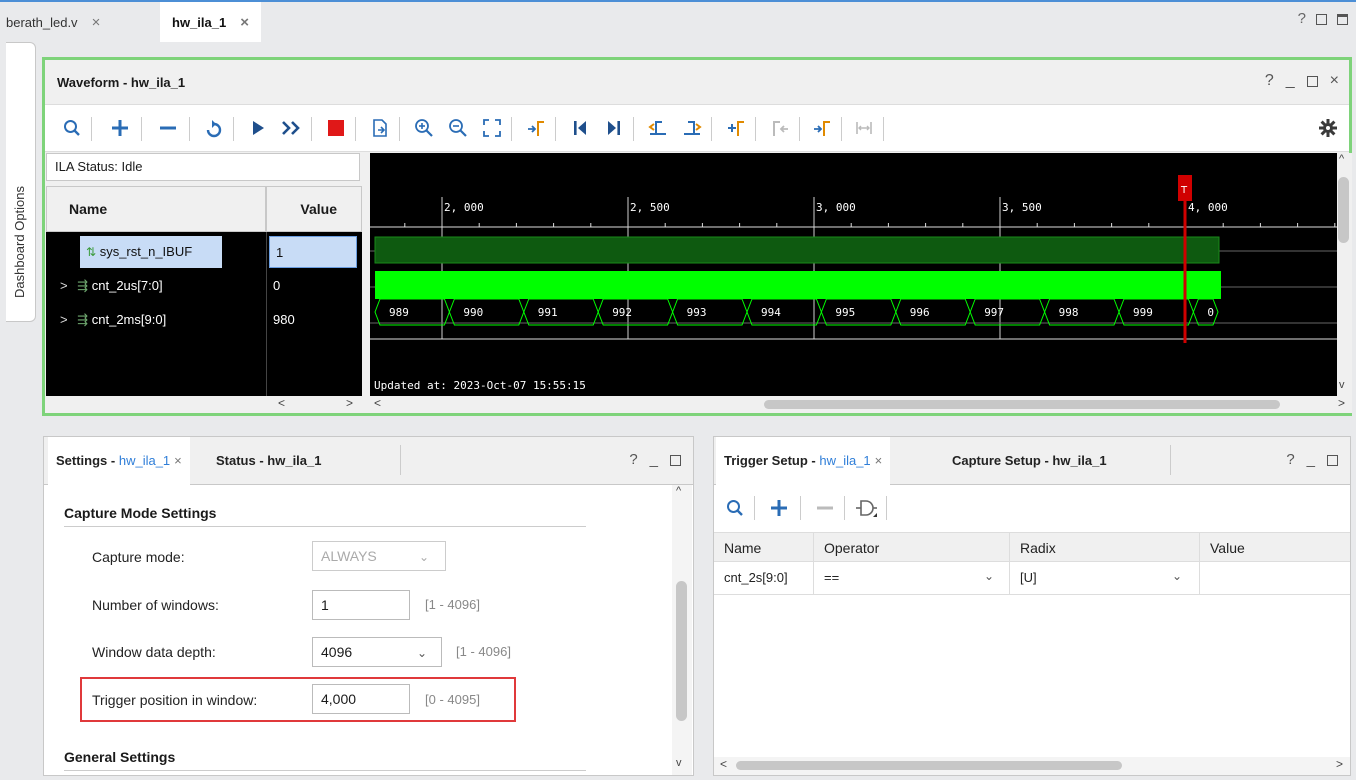 The image size is (1356, 780). Describe the element at coordinates (1105, 548) in the screenshot. I see `column-header-radix: Radix` at that location.